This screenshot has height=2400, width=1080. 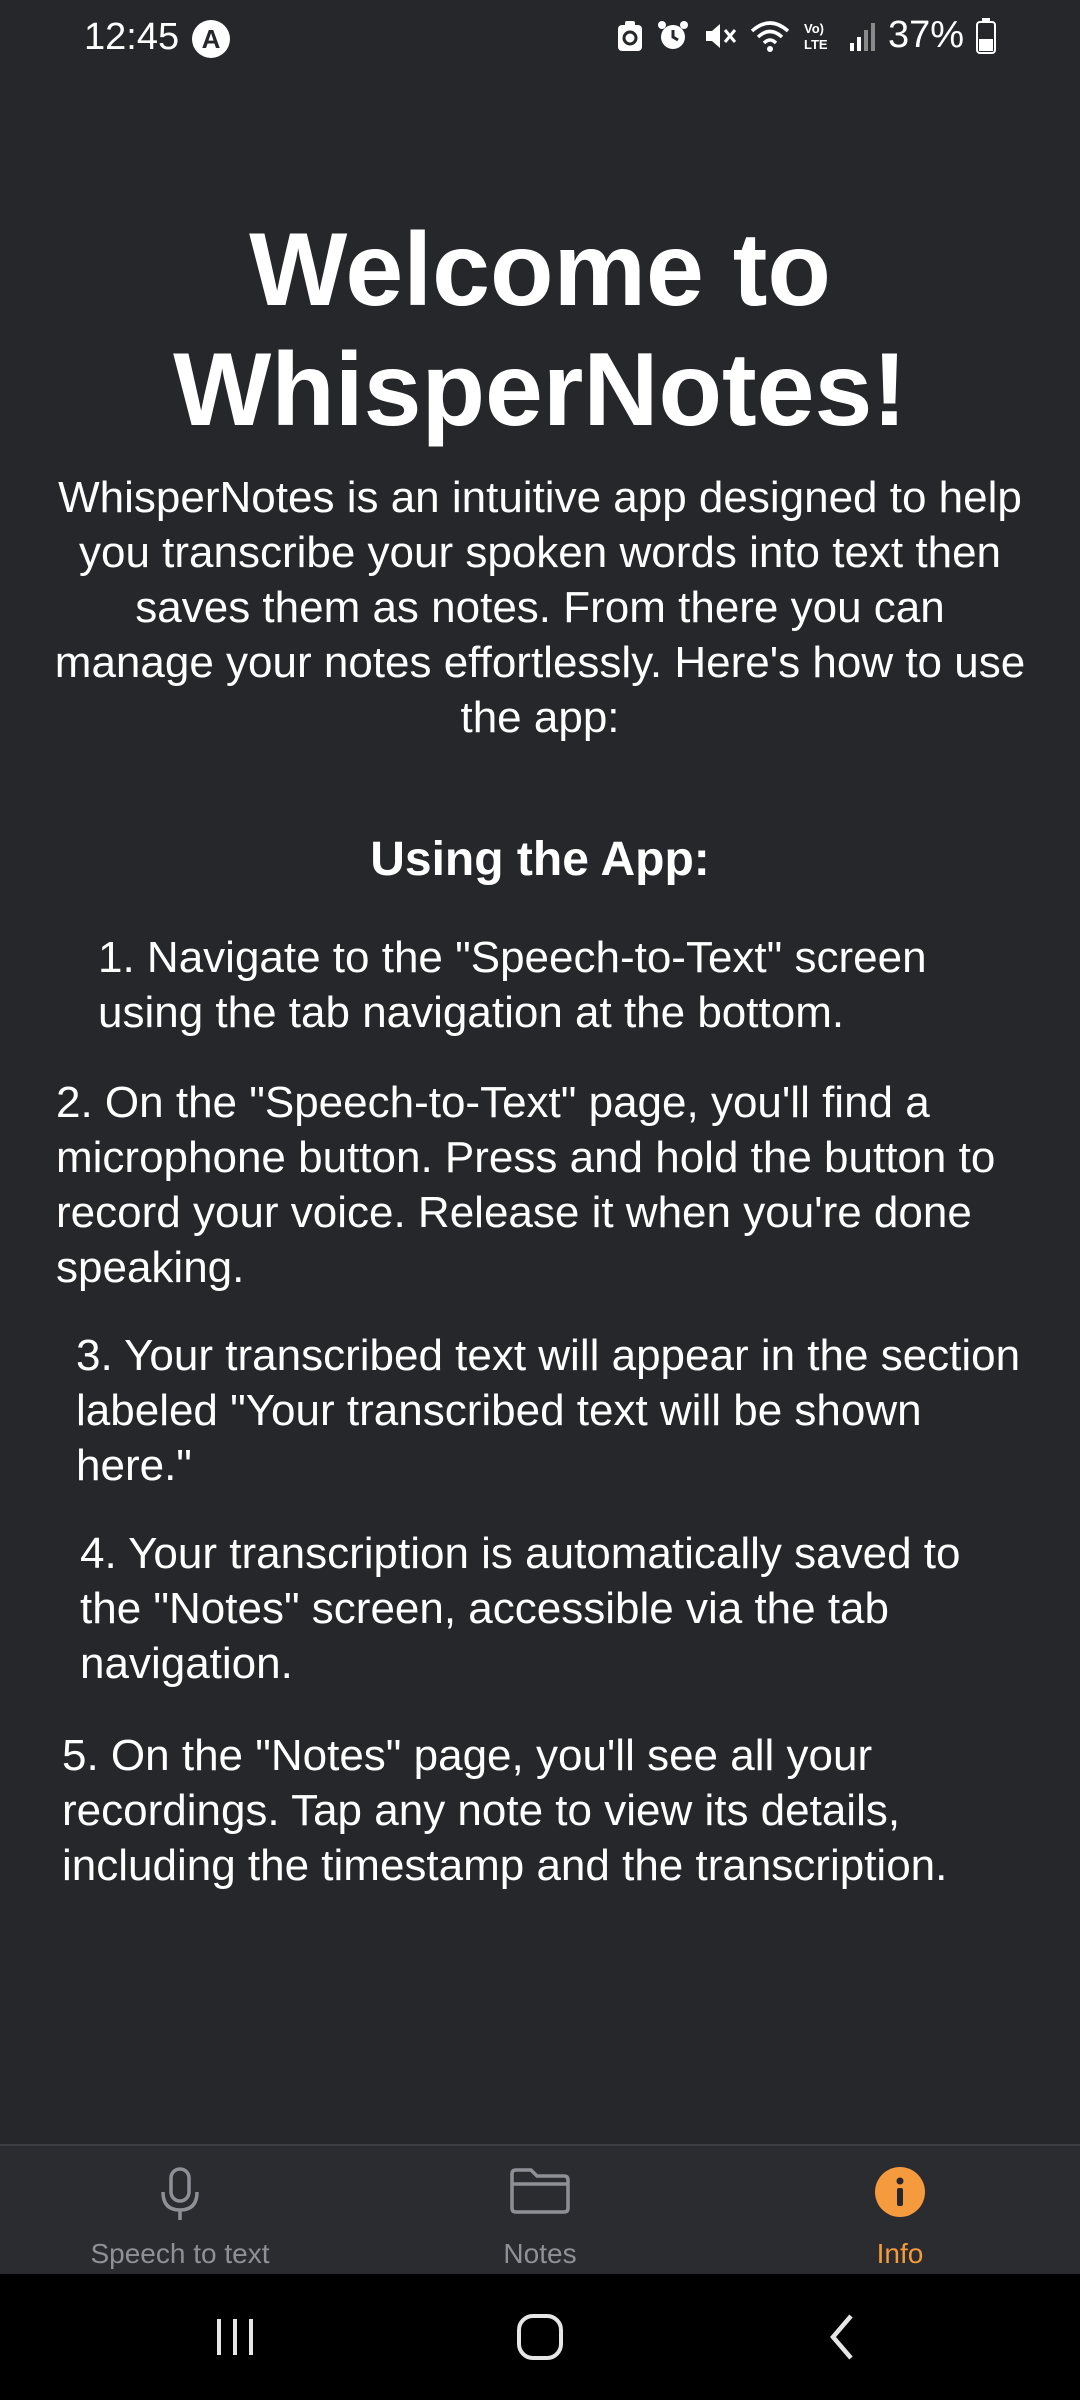 What do you see at coordinates (540, 2253) in the screenshot?
I see `tab-label: Notes` at bounding box center [540, 2253].